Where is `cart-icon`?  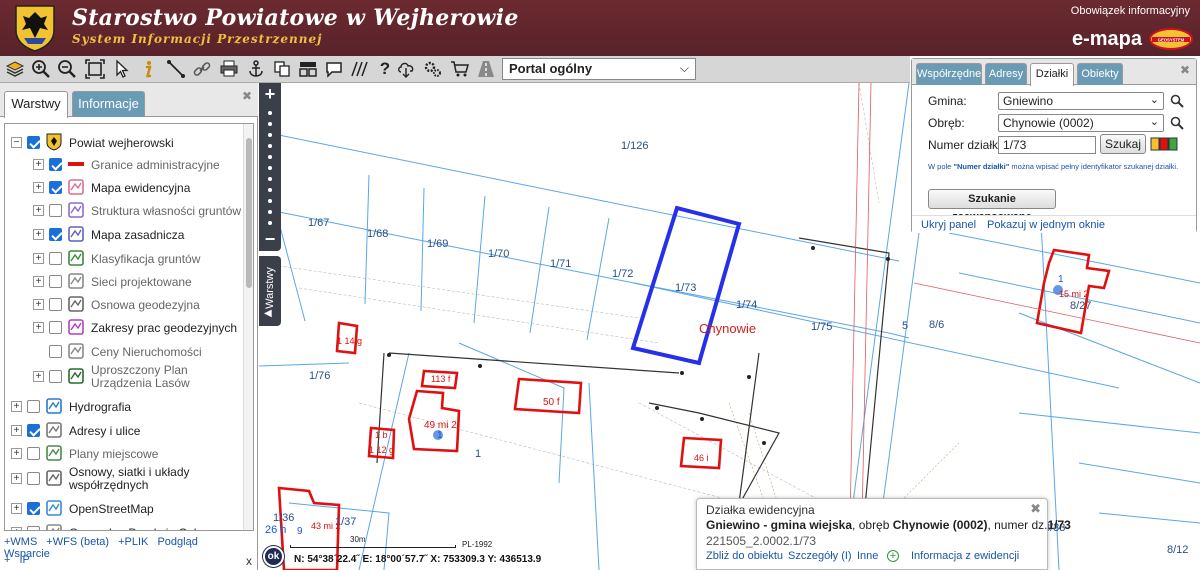
cart-icon is located at coordinates (460, 69).